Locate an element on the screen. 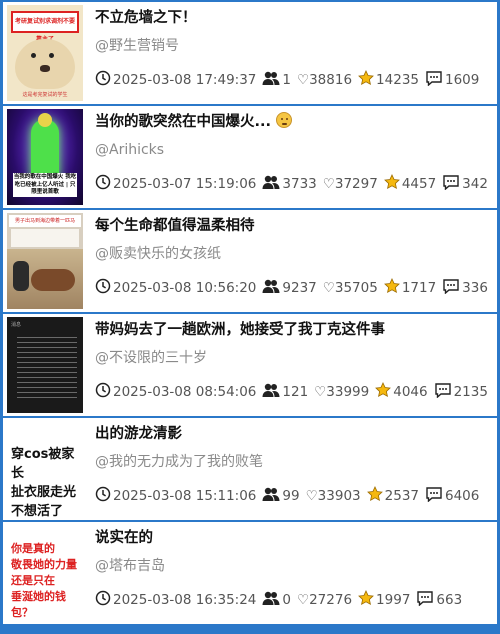  item-title: 出的游龙清影 is located at coordinates (296, 434).